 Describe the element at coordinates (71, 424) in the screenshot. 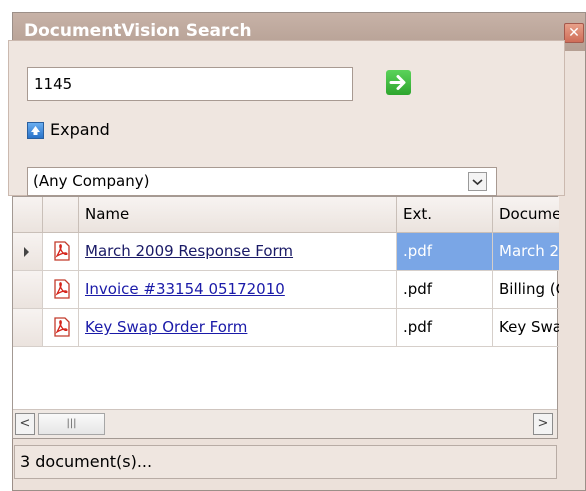

I see `scrollbar-thumb: |||` at that location.